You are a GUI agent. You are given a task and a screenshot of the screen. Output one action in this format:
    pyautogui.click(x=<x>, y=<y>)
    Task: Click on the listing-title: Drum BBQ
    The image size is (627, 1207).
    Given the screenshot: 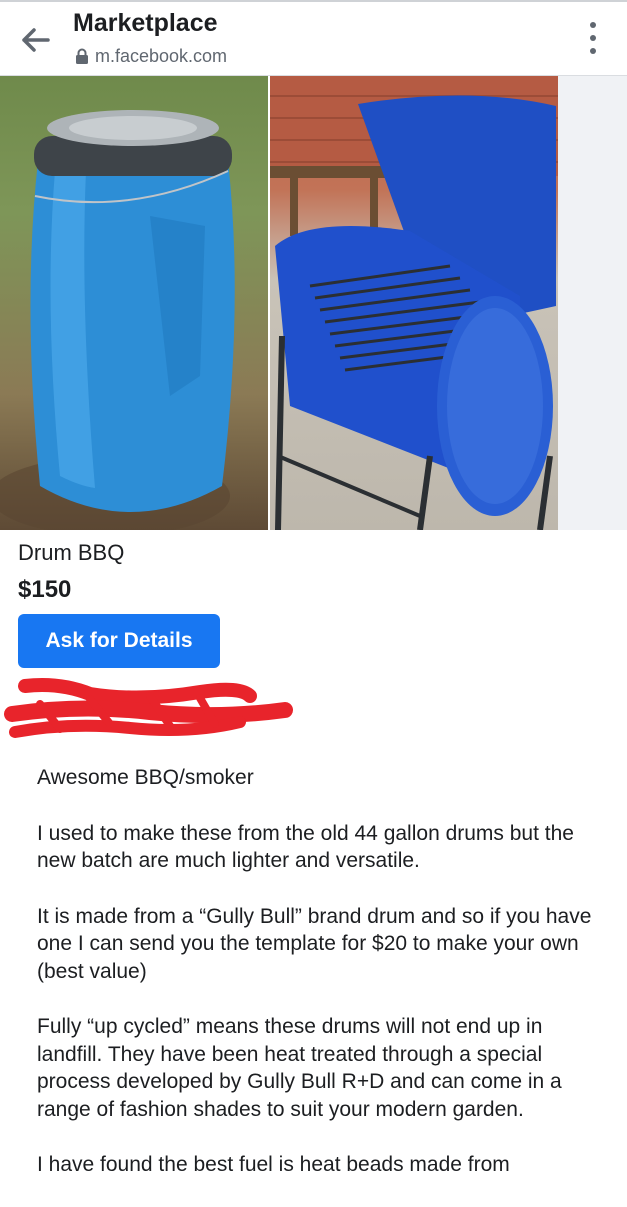 What is the action you would take?
    pyautogui.click(x=71, y=552)
    